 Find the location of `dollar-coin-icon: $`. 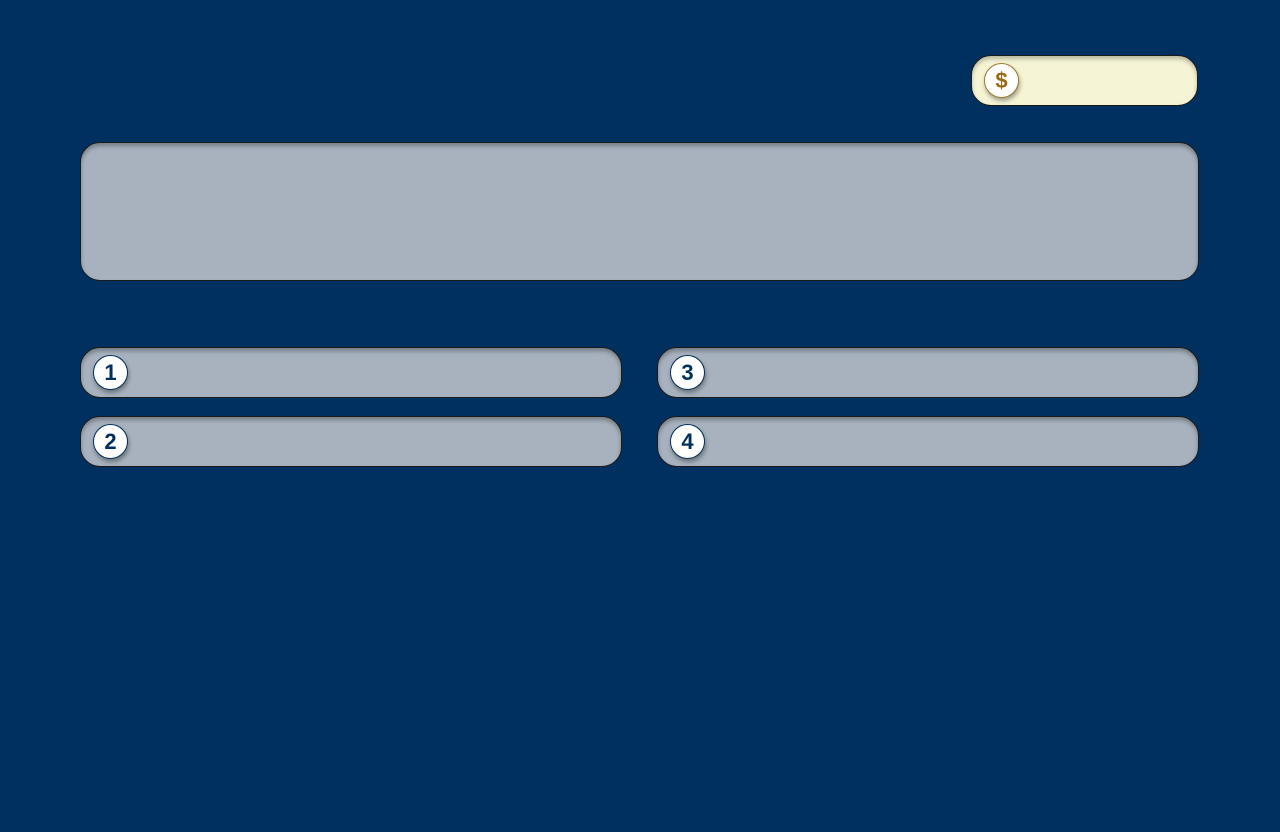

dollar-coin-icon: $ is located at coordinates (1001, 80).